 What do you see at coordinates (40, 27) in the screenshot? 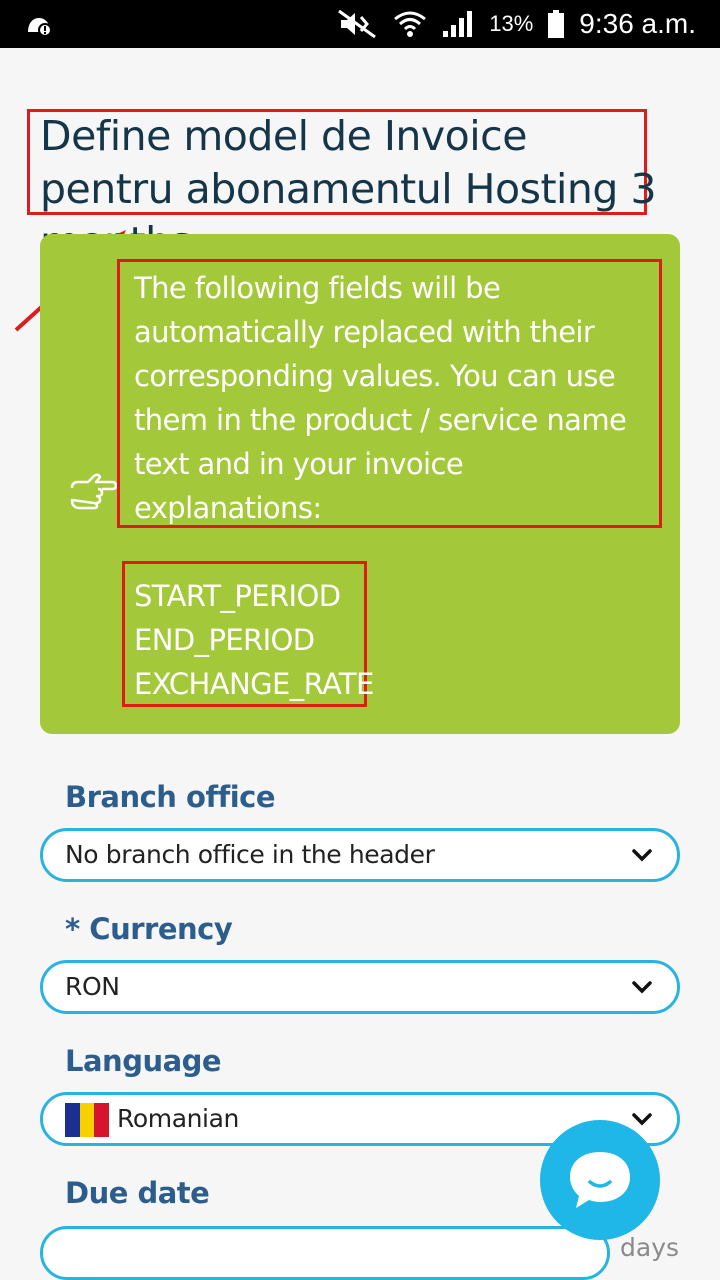
I see `notification-icon` at bounding box center [40, 27].